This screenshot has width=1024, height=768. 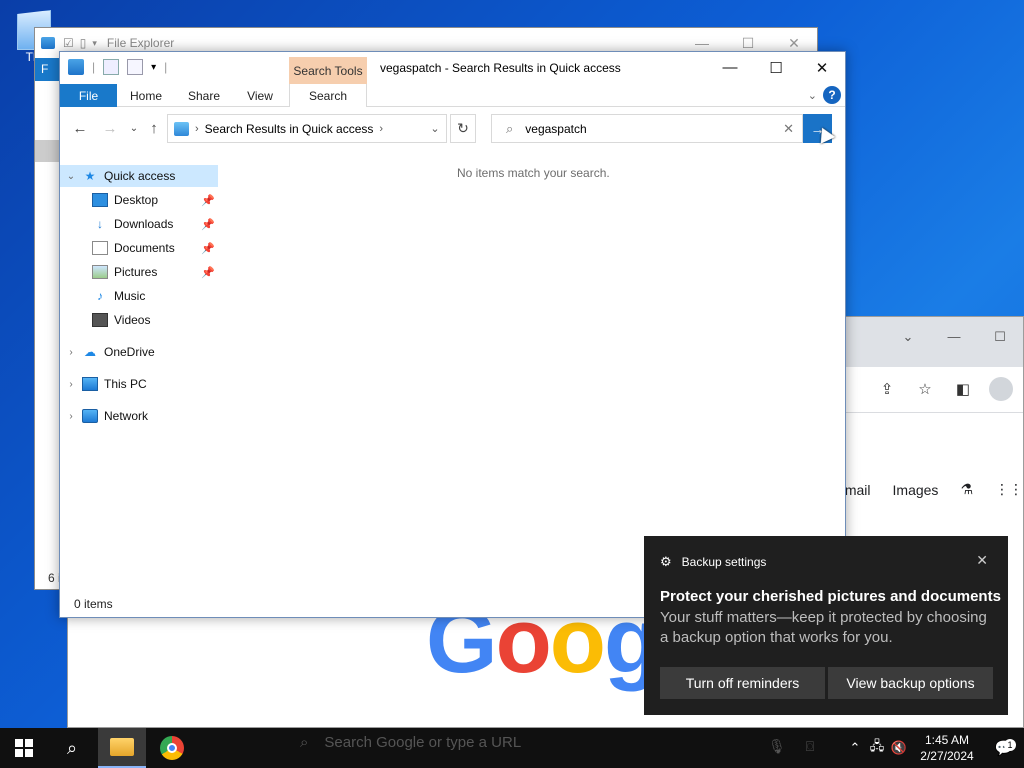 What do you see at coordinates (100, 272) in the screenshot?
I see `pictures-icon` at bounding box center [100, 272].